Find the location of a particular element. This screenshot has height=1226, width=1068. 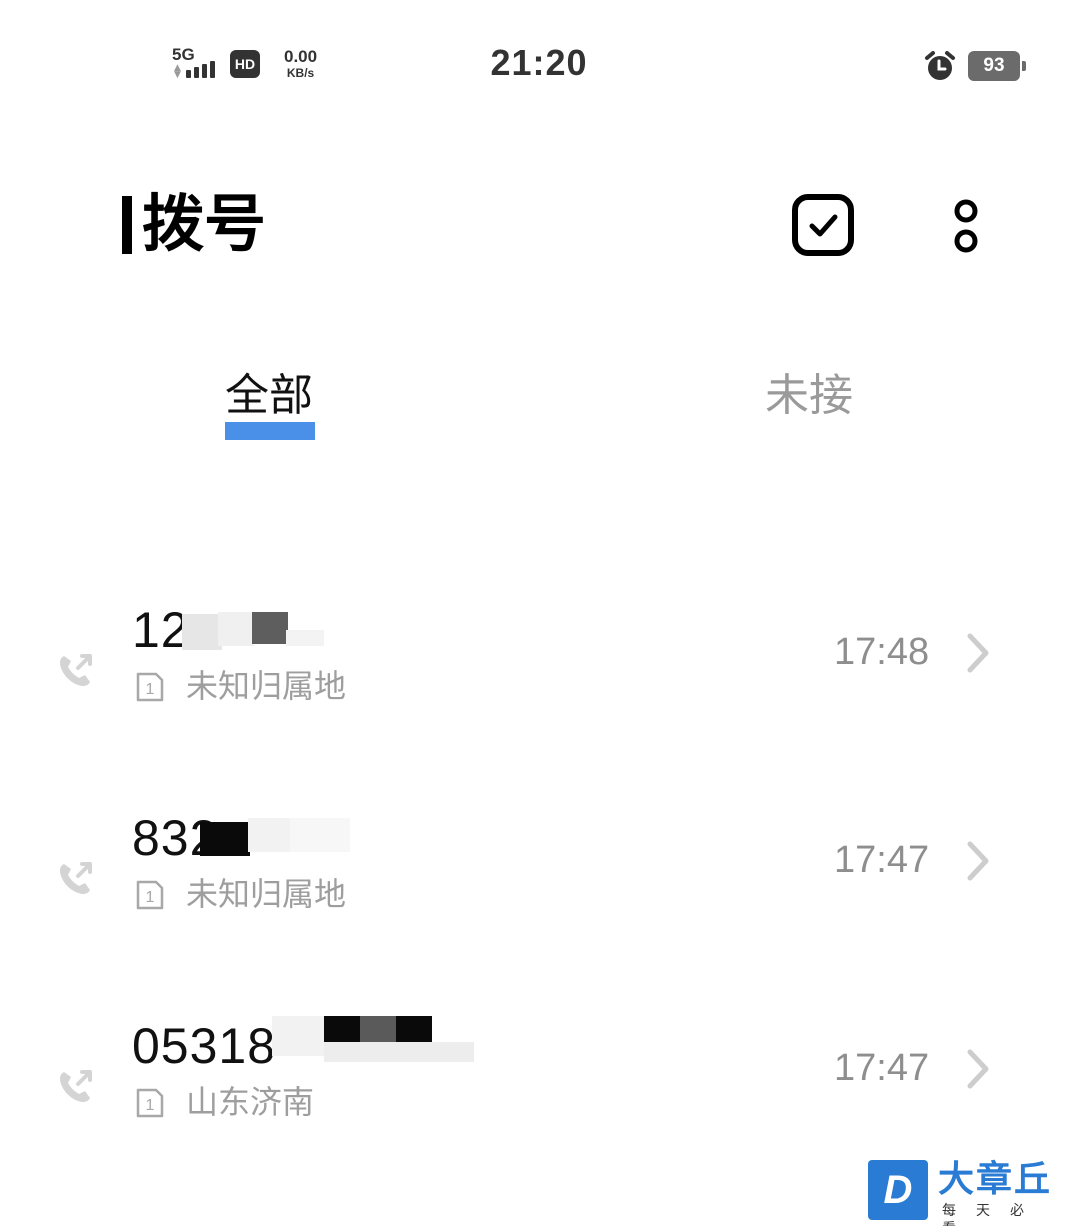

more-options-icon is located at coordinates (966, 226).